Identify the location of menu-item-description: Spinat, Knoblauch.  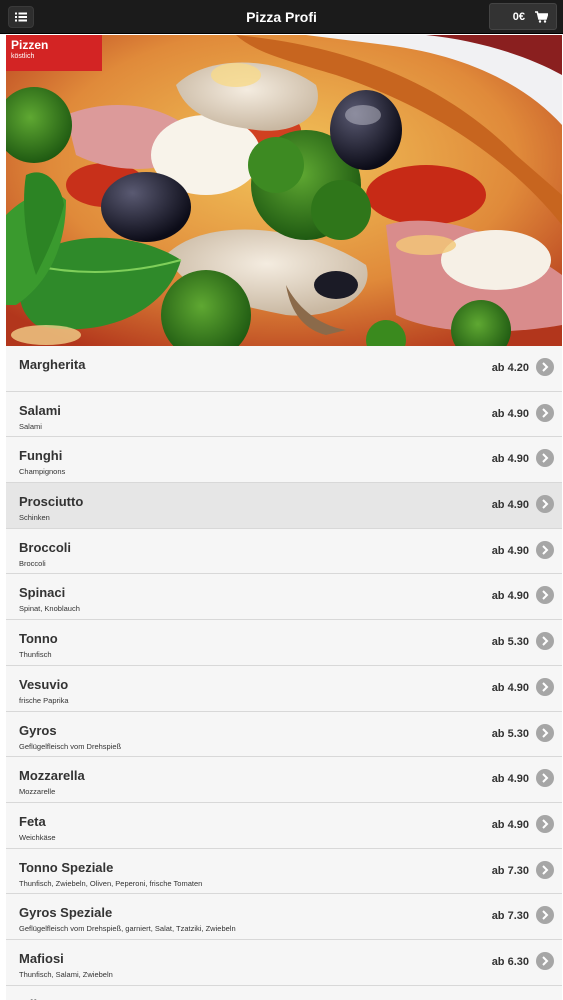
(49, 609).